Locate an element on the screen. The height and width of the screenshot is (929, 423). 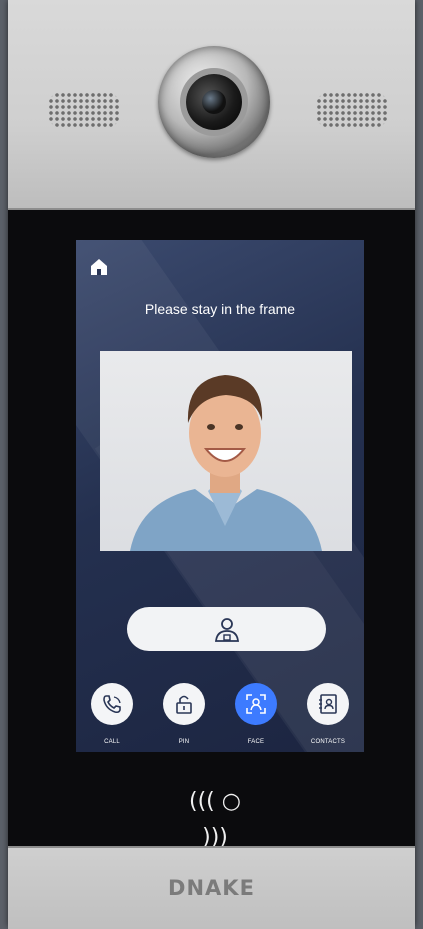
face-recognition-status is located at coordinates (226, 629).